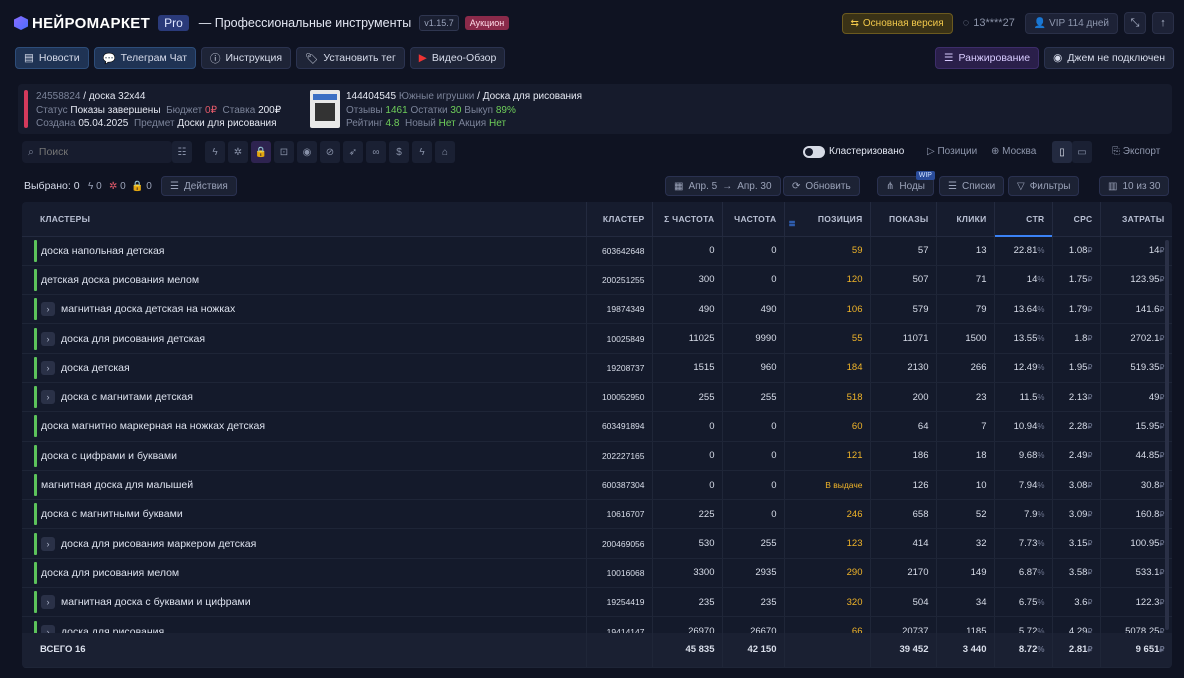  What do you see at coordinates (965, 219) in the screenshot?
I see `col-clicks: Клики` at bounding box center [965, 219].